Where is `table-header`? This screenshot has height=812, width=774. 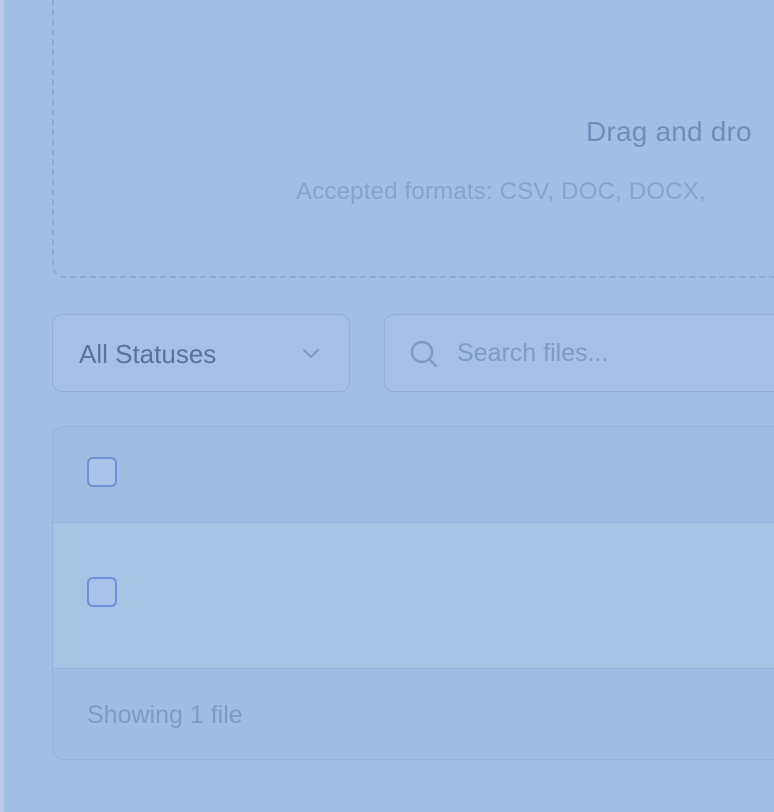
table-header is located at coordinates (413, 475).